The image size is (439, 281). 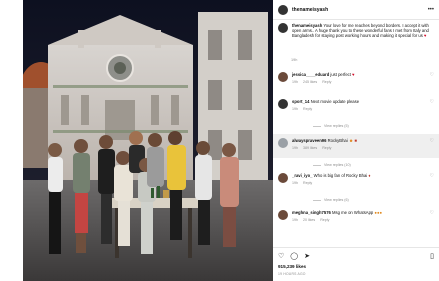 I want to click on comment-likes: 245 likes, so click(x=310, y=82).